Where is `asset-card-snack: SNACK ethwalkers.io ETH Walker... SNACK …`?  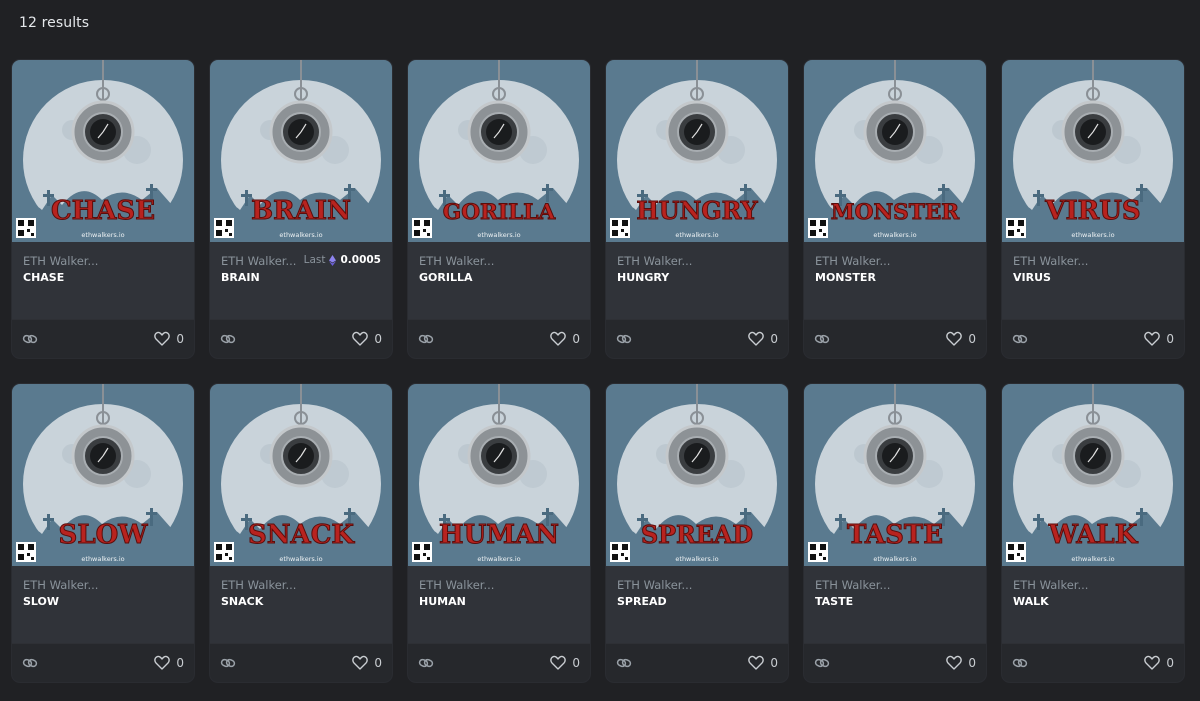
asset-card-snack: SNACK ethwalkers.io ETH Walker... SNACK … is located at coordinates (301, 533).